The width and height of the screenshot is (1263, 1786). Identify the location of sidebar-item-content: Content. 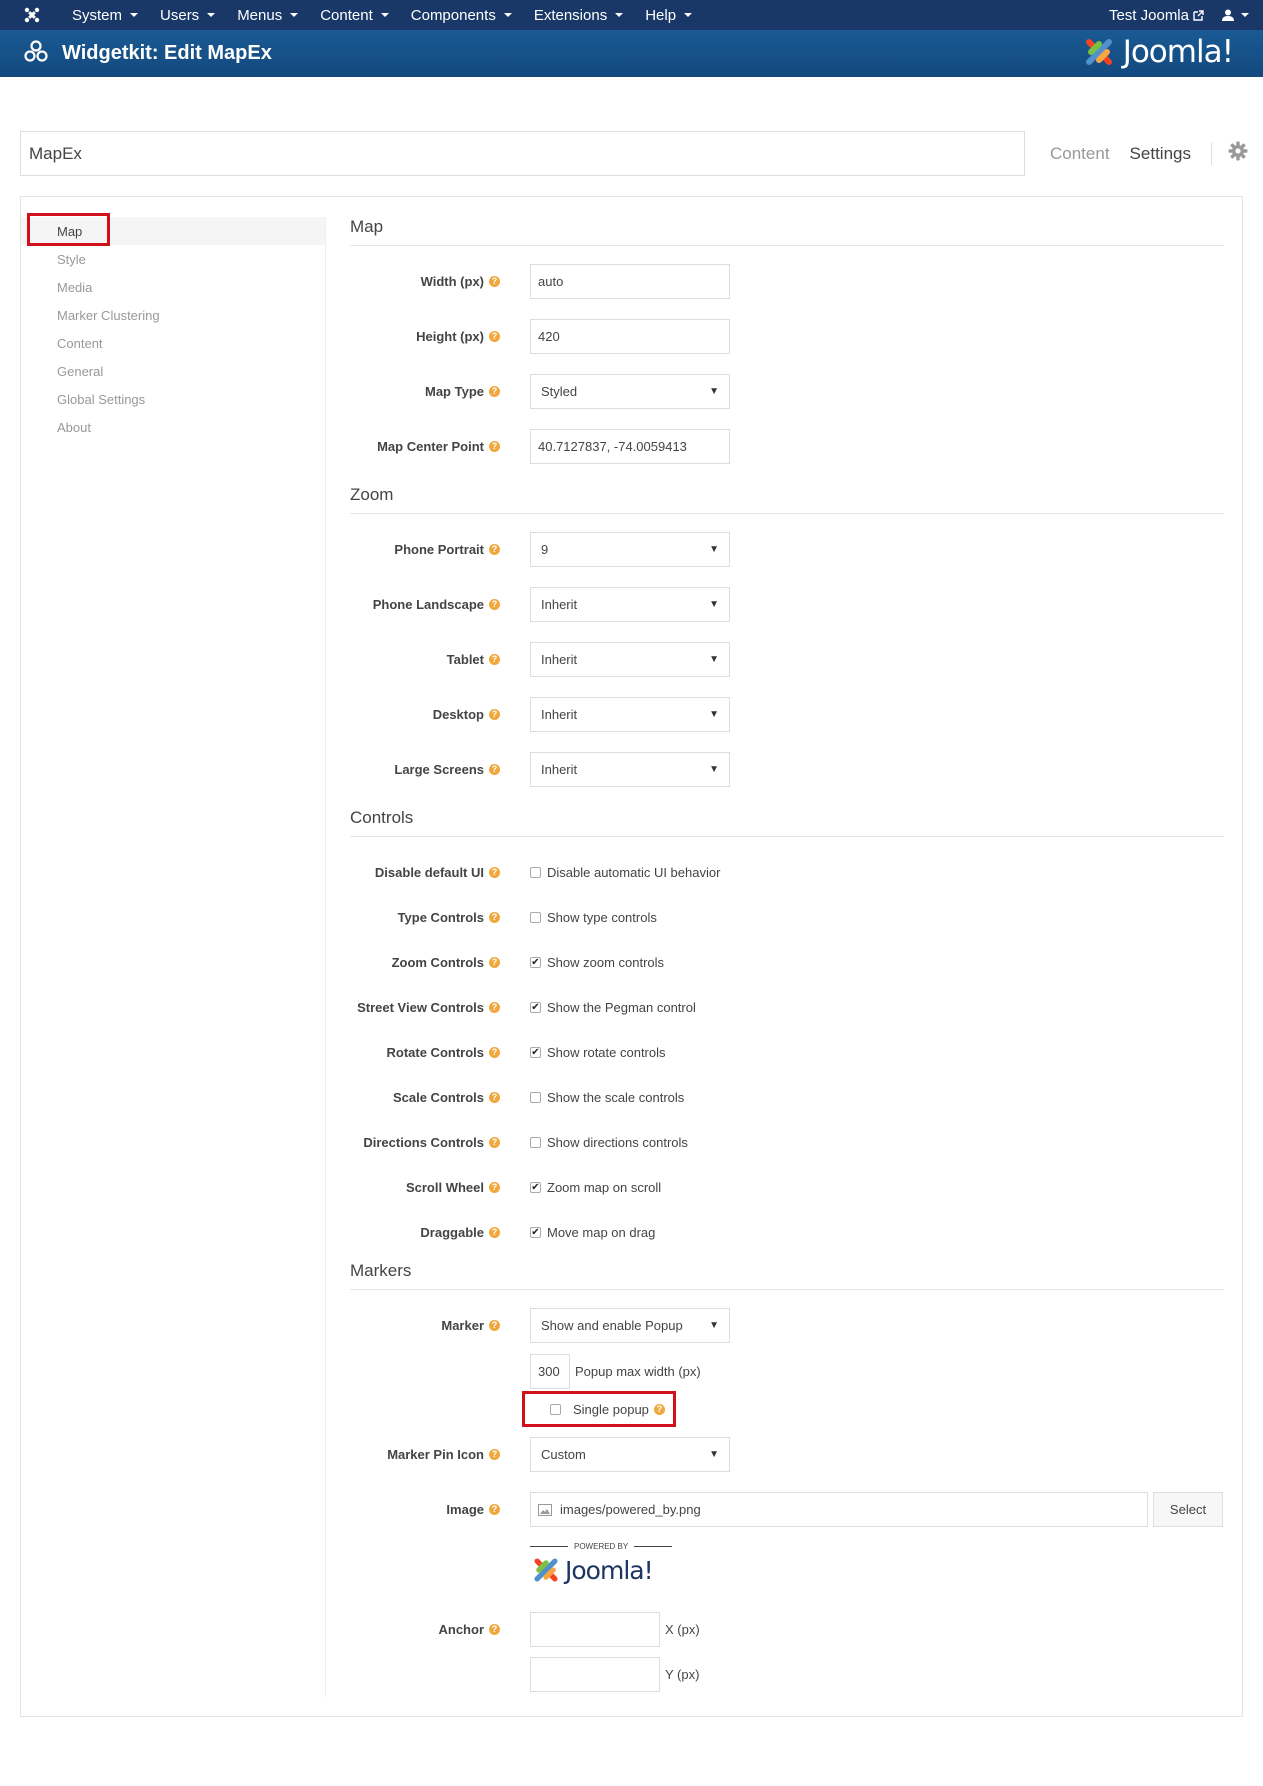
(173, 343).